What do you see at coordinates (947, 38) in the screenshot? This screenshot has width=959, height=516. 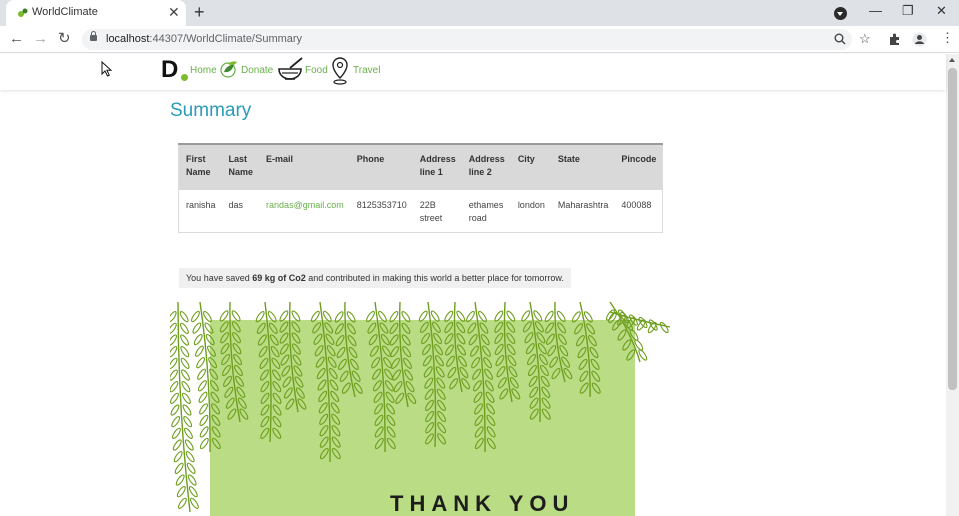 I see `menu-kebab-icon: ⋮` at bounding box center [947, 38].